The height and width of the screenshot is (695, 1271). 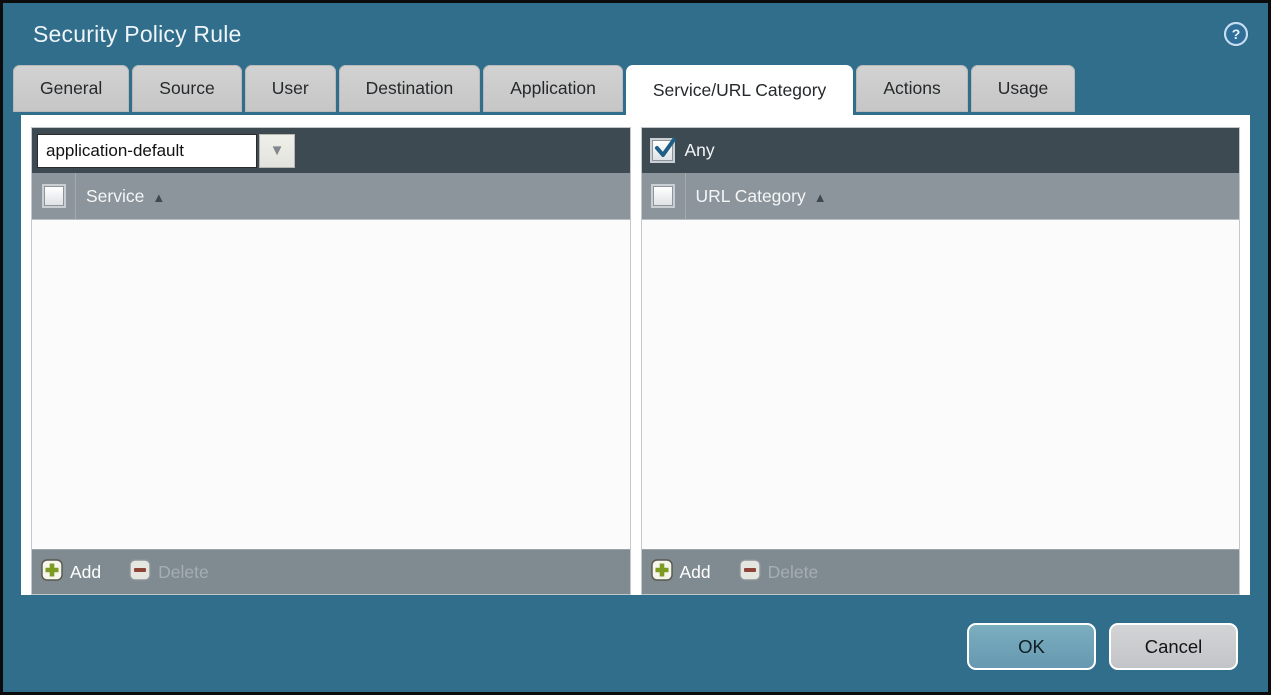 What do you see at coordinates (71, 572) in the screenshot?
I see `service-add-button: Add` at bounding box center [71, 572].